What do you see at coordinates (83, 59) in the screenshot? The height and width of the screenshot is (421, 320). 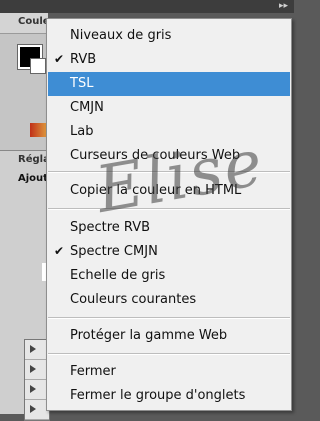 I see `menu-item-label: RVB` at bounding box center [83, 59].